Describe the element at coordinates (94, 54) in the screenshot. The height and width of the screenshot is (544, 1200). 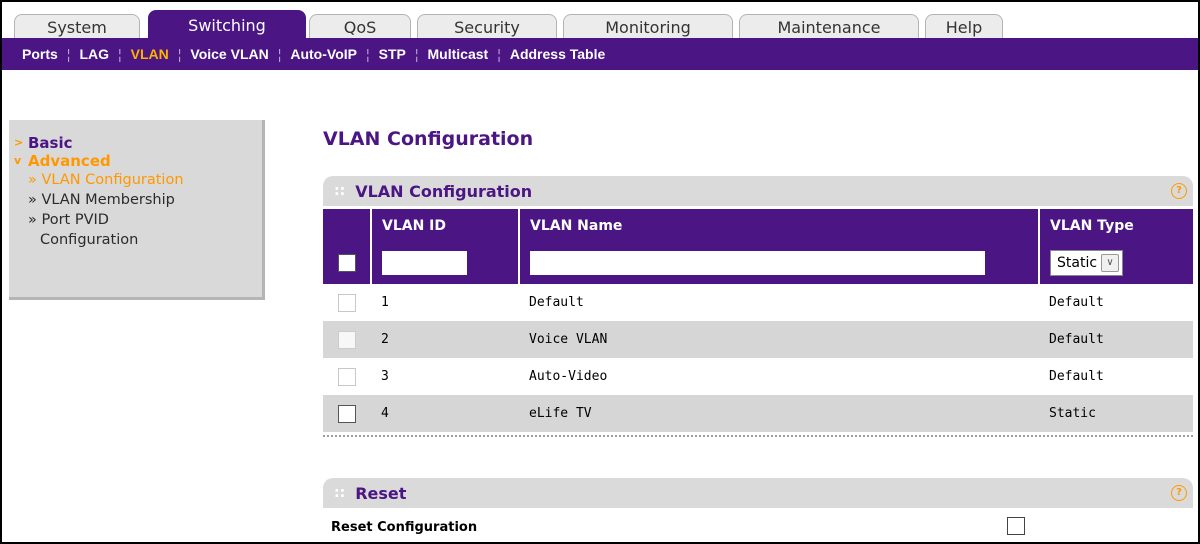
I see `subnav-lag: LAG` at that location.